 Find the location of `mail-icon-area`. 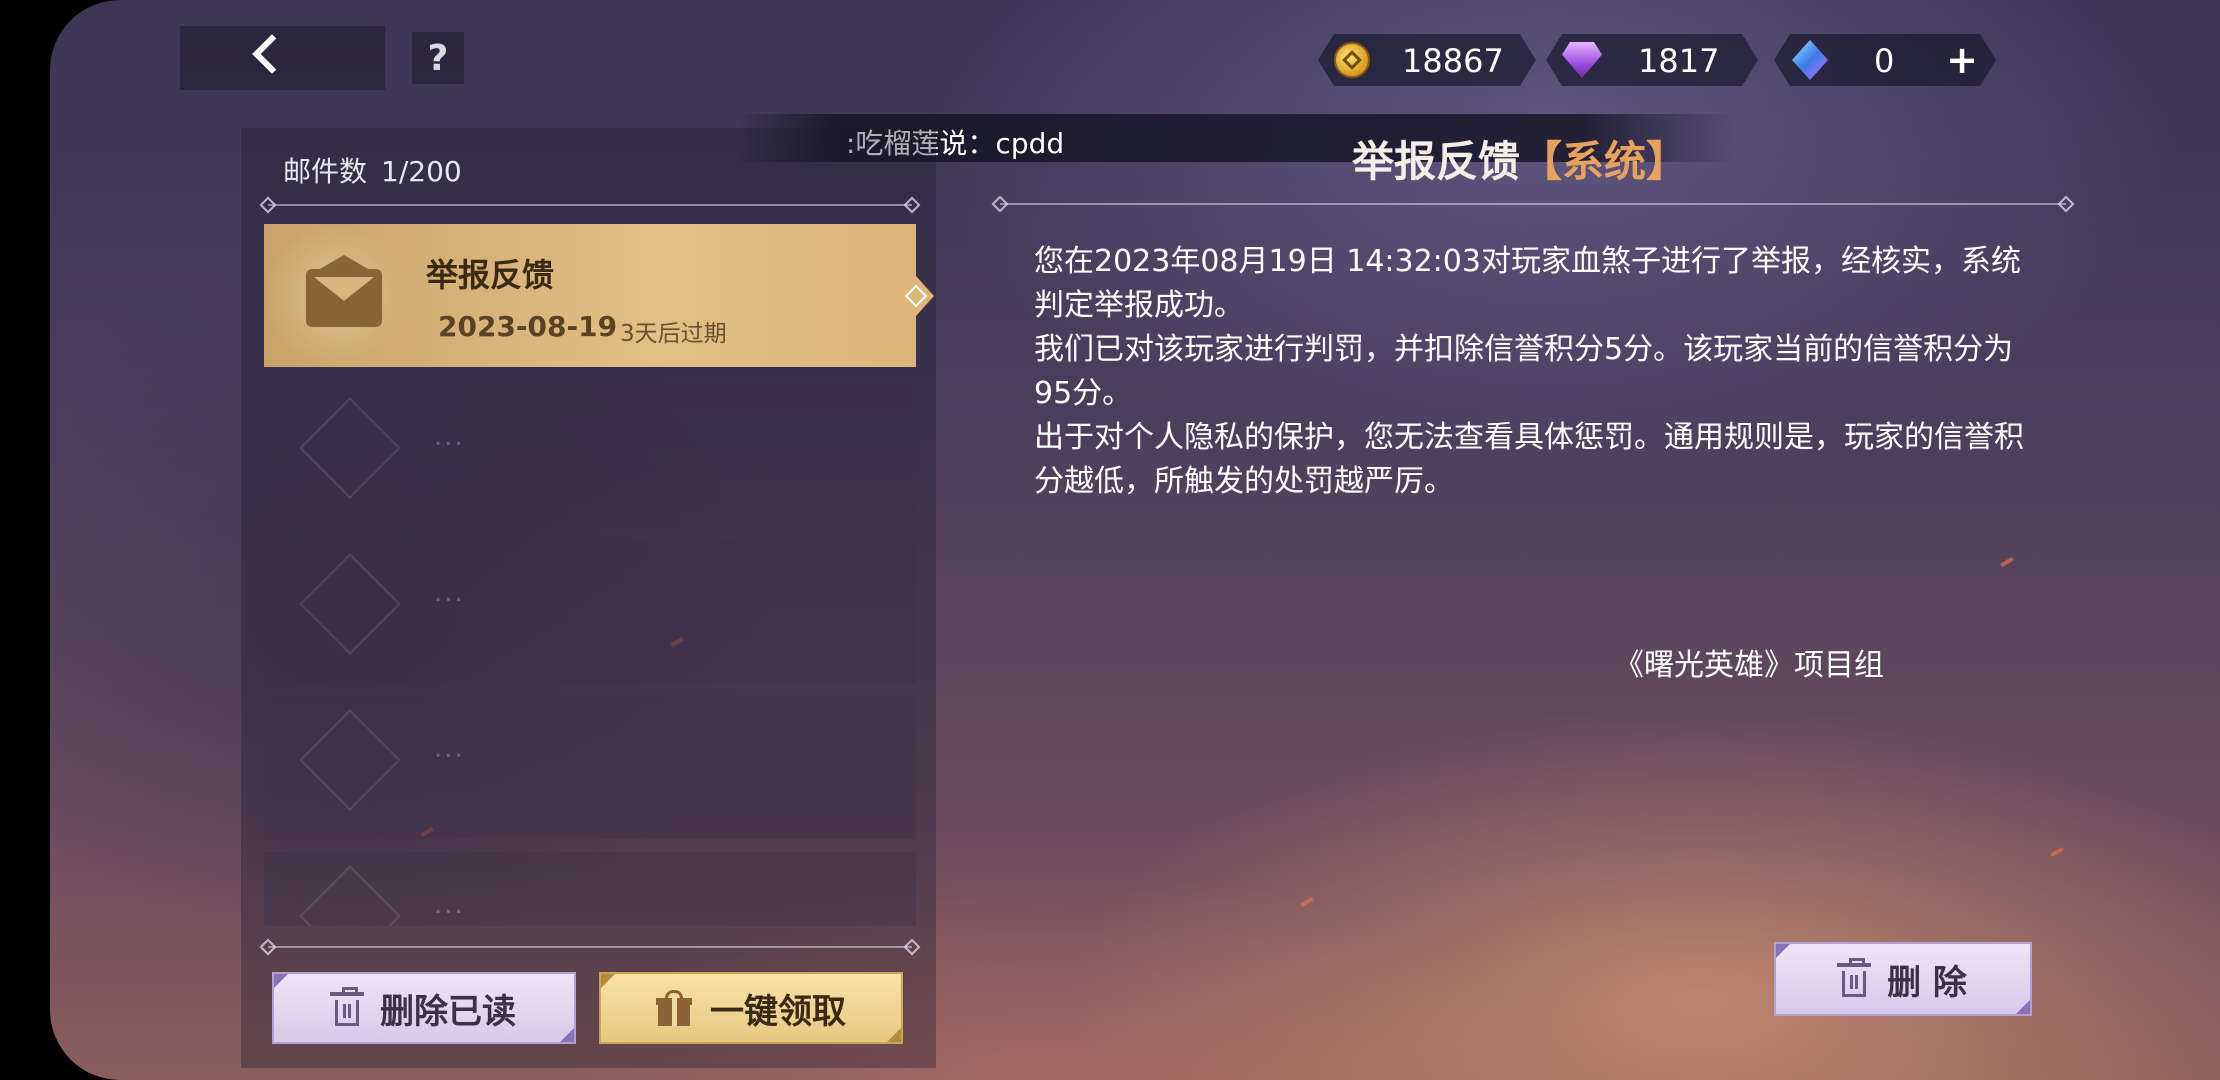

mail-icon-area is located at coordinates (334, 295).